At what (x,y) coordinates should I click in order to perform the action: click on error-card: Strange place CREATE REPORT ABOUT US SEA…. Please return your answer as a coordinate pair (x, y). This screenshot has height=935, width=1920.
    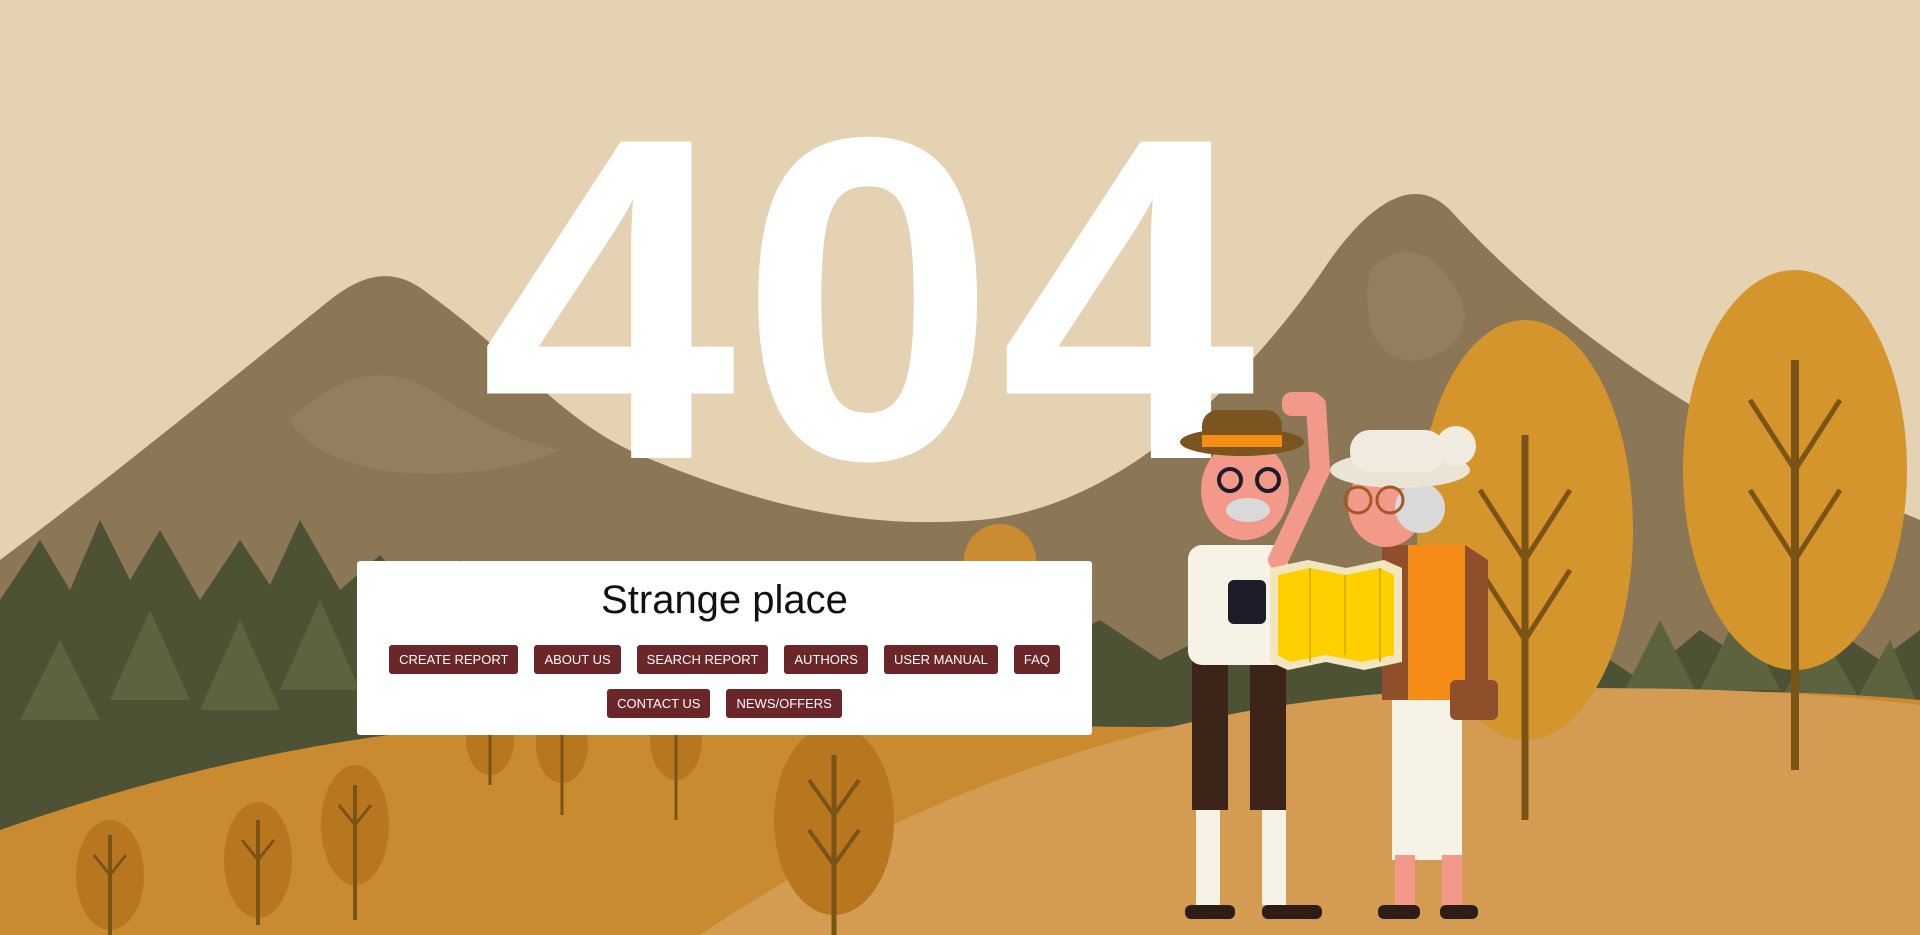
    Looking at the image, I should click on (724, 648).